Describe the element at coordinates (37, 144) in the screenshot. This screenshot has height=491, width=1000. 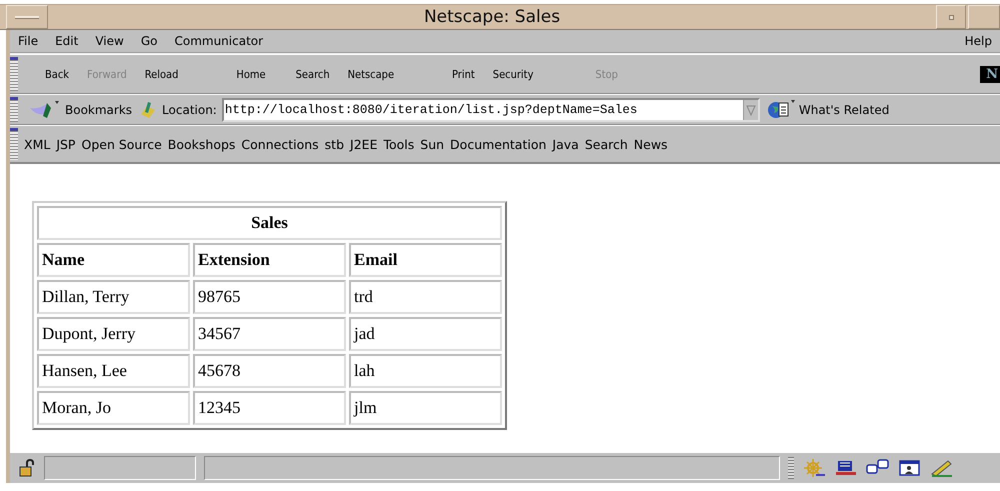
I see `bookmark-link: XML` at that location.